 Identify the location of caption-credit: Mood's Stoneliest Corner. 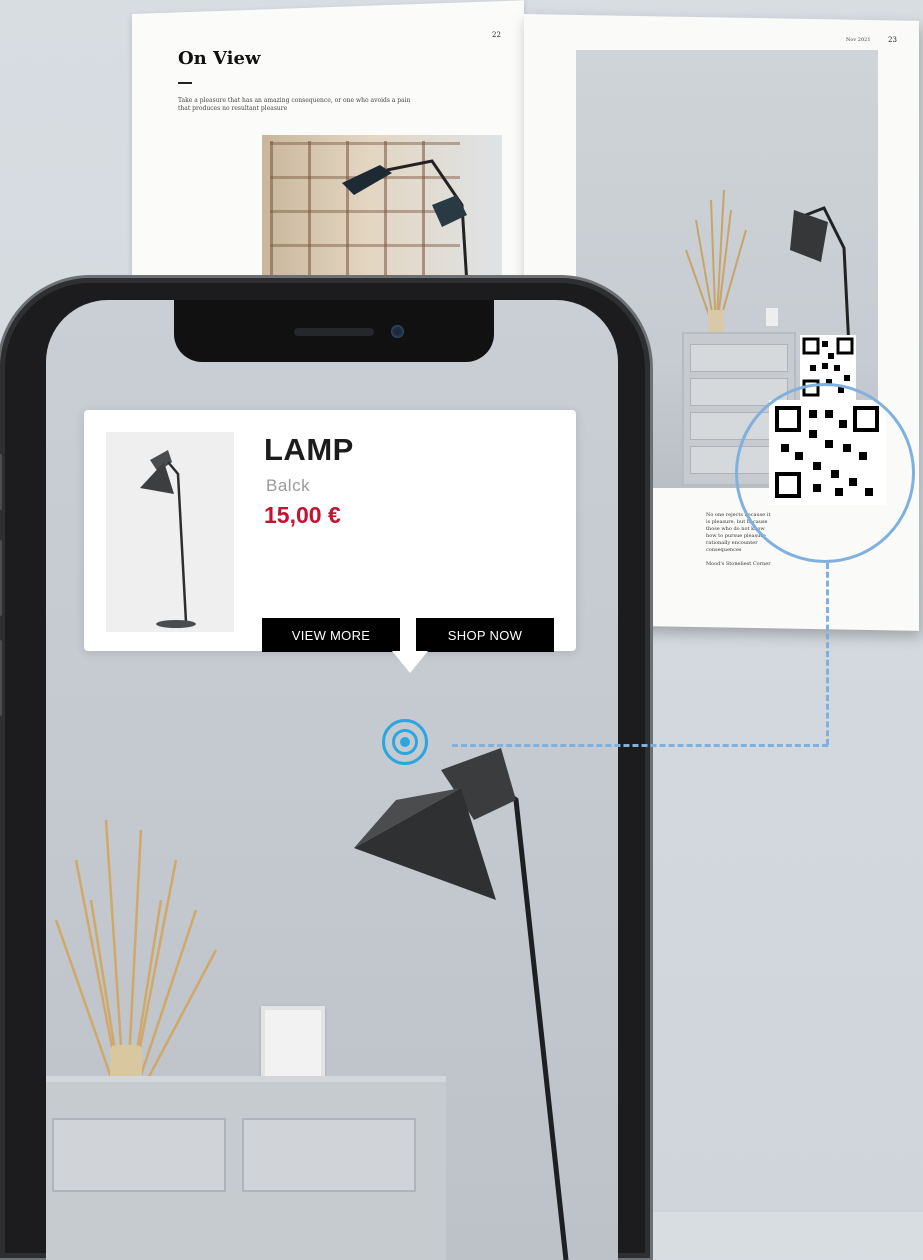
(738, 564).